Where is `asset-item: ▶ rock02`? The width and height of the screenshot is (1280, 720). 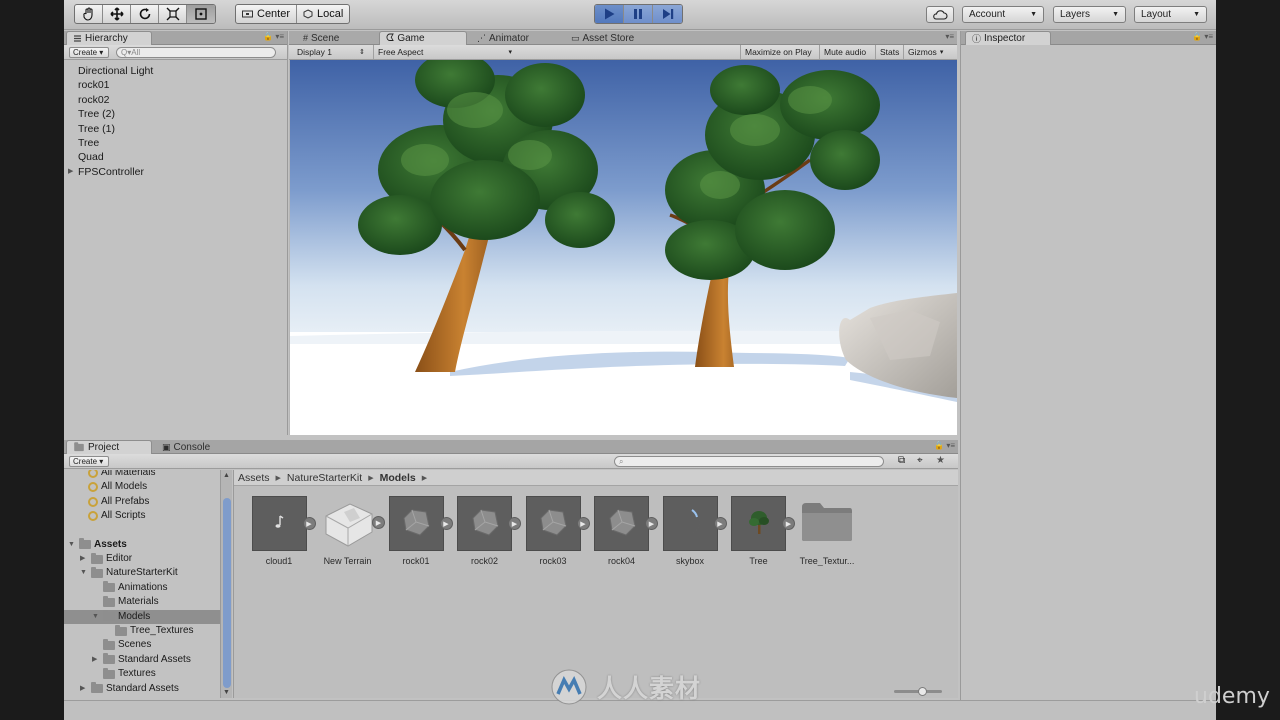 asset-item: ▶ rock02 is located at coordinates (486, 531).